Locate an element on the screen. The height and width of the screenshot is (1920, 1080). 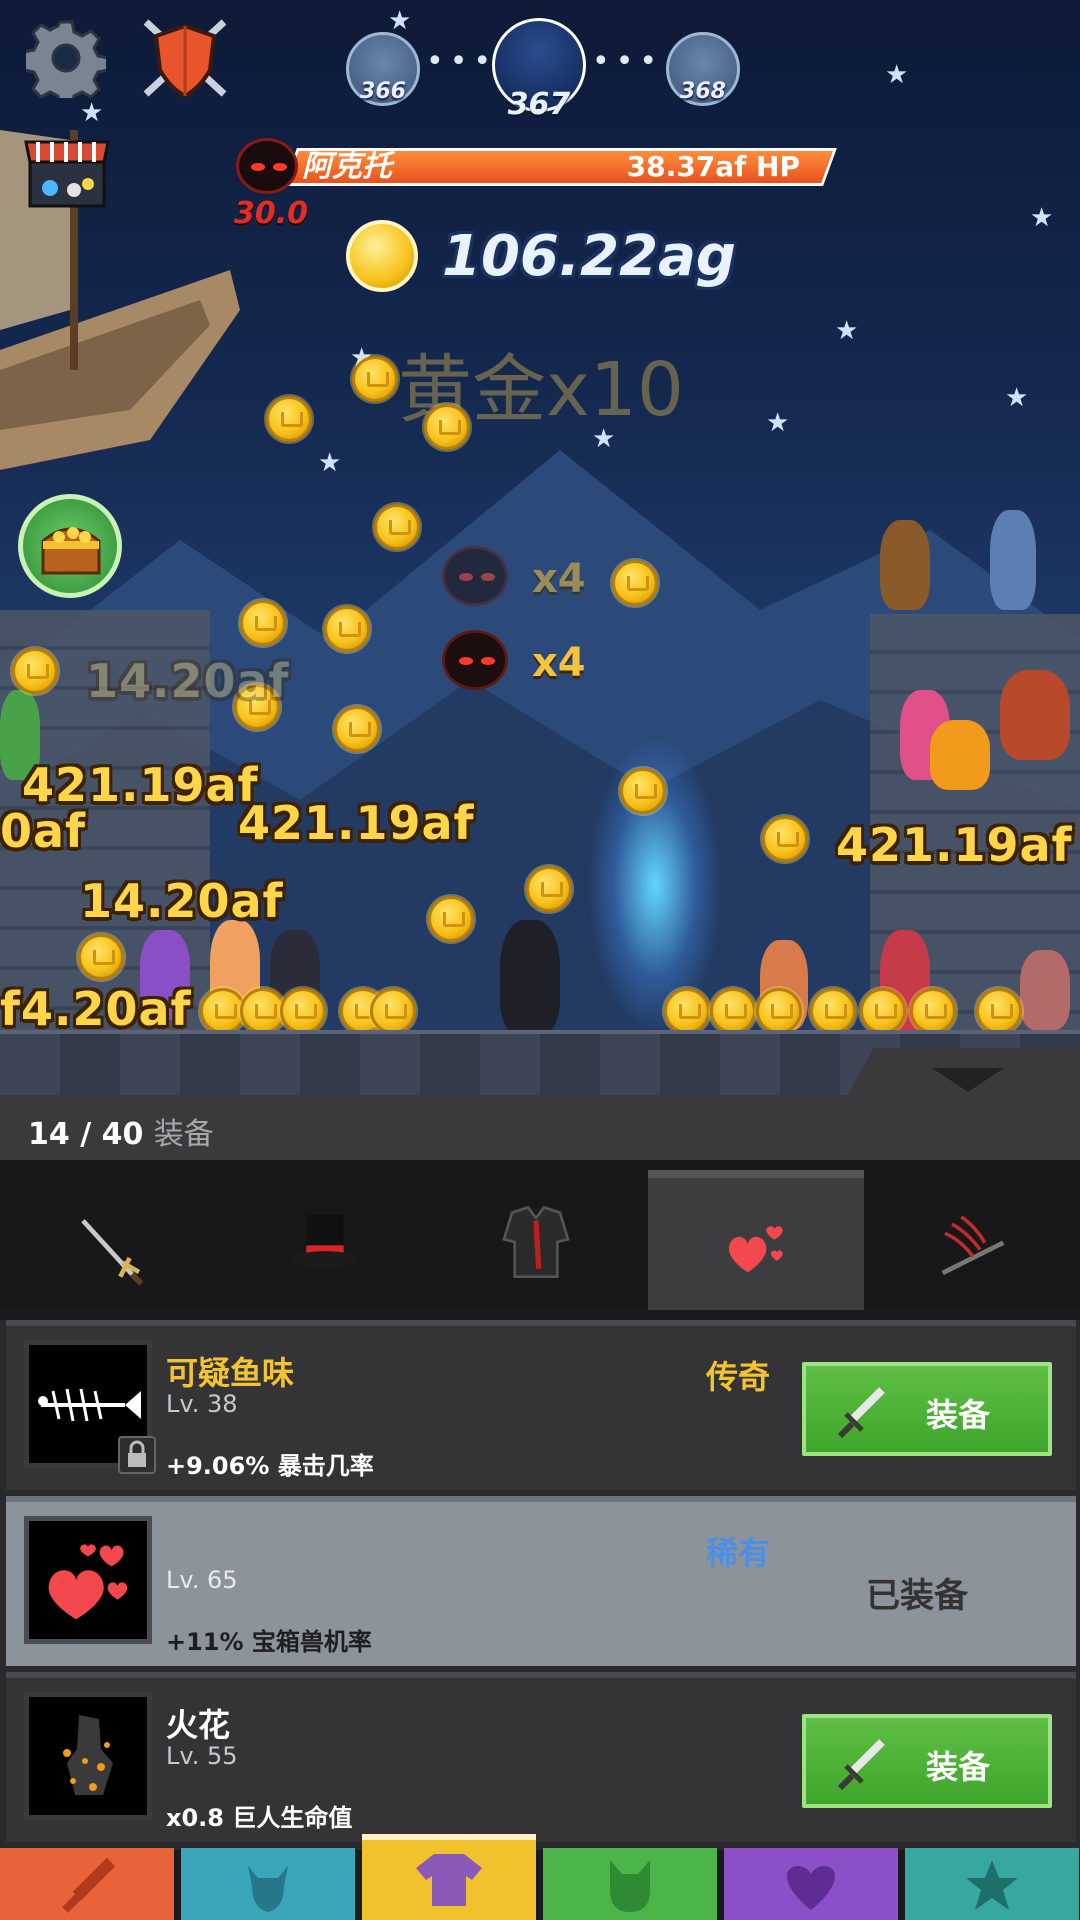
demon-count: x4 is located at coordinates (559, 663).